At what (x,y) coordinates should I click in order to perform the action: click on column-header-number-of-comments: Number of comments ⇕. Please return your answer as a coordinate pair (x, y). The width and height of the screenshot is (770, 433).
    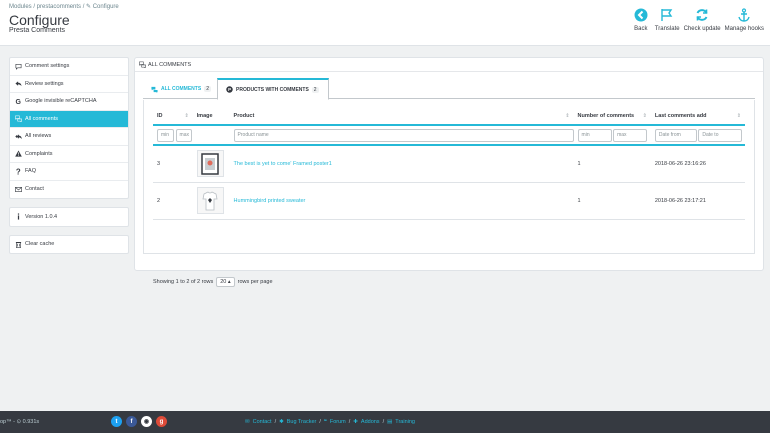
    Looking at the image, I should click on (612, 117).